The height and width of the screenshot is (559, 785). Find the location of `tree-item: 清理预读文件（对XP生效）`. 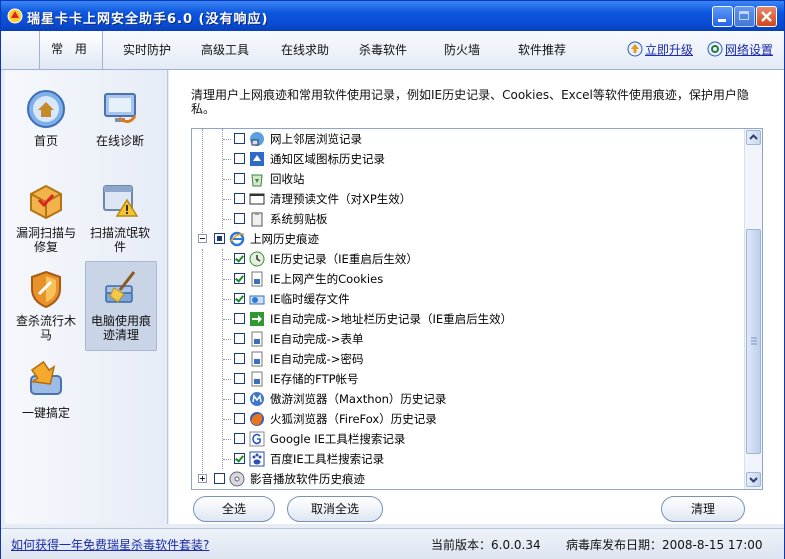

tree-item: 清理预读文件（对XP生效） is located at coordinates (462, 199).